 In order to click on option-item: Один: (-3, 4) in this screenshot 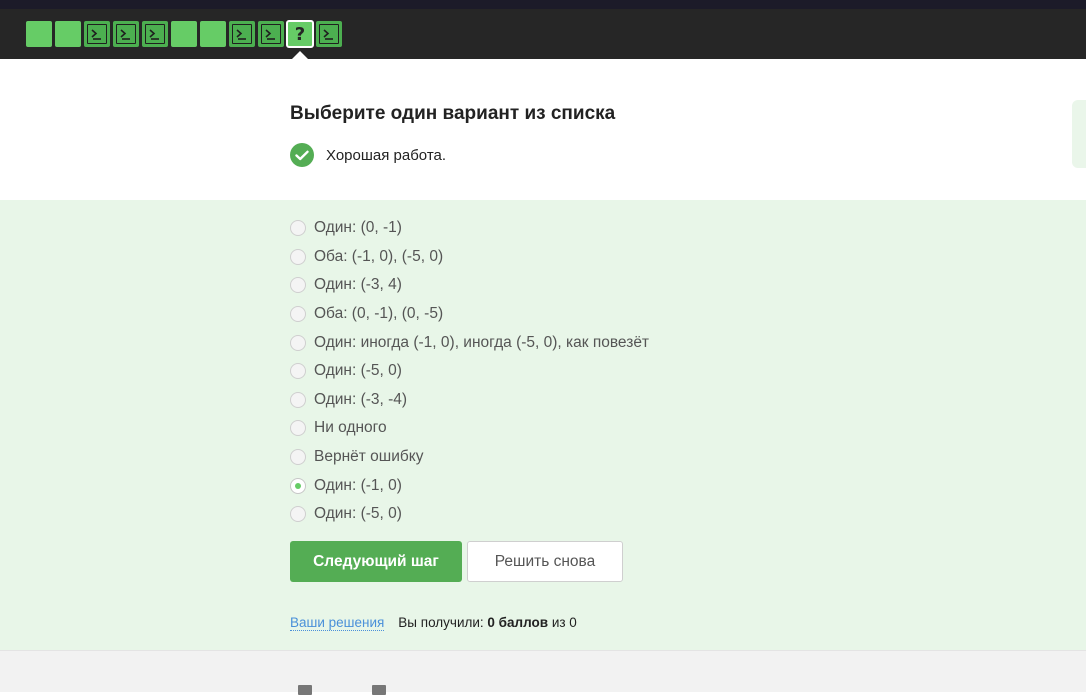, I will do `click(469, 285)`.